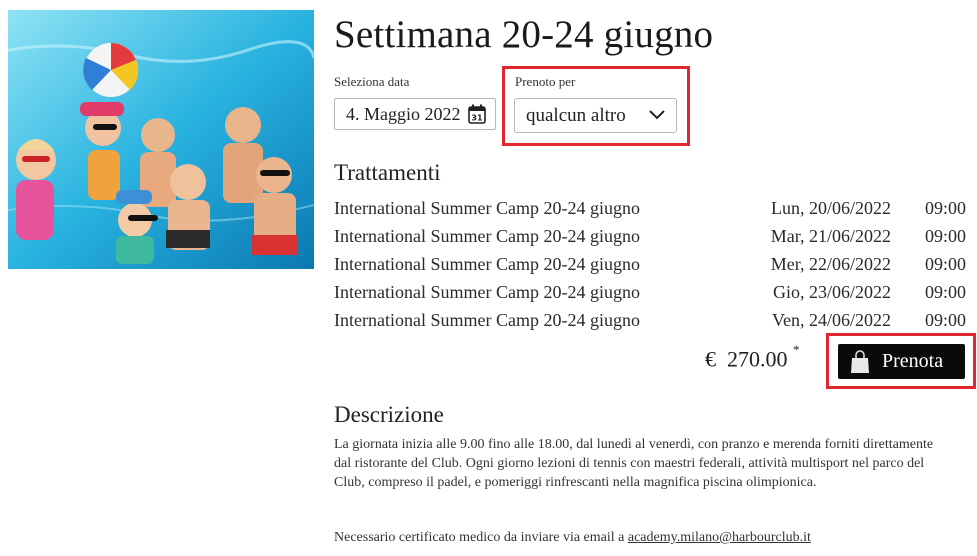 The height and width of the screenshot is (556, 977). I want to click on treatment-date: Ven, 24/06/2022, so click(831, 320).